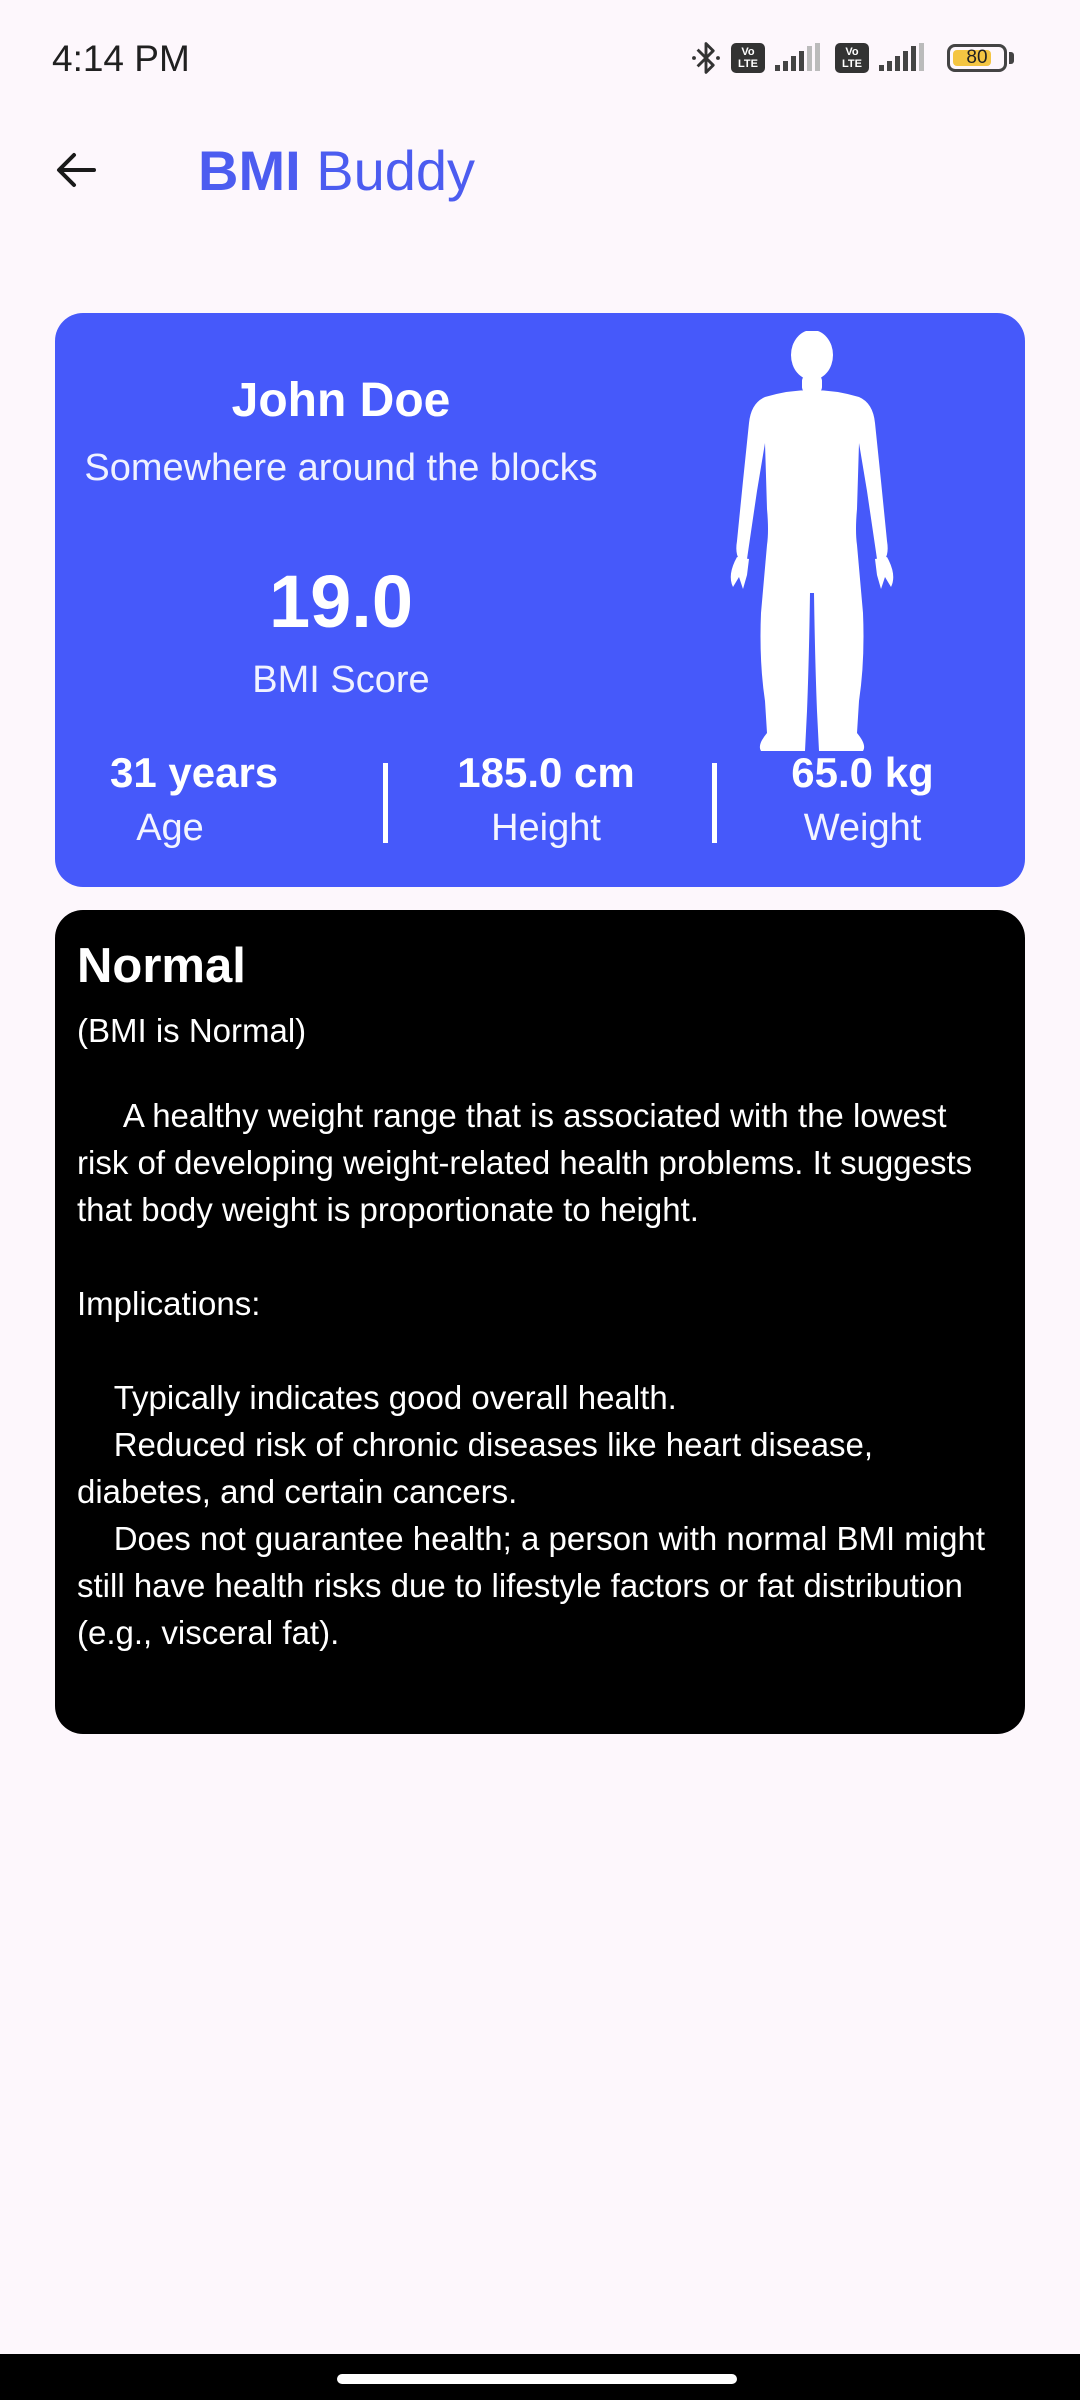 Image resolution: width=1080 pixels, height=2400 pixels. I want to click on human-body-icon, so click(812, 541).